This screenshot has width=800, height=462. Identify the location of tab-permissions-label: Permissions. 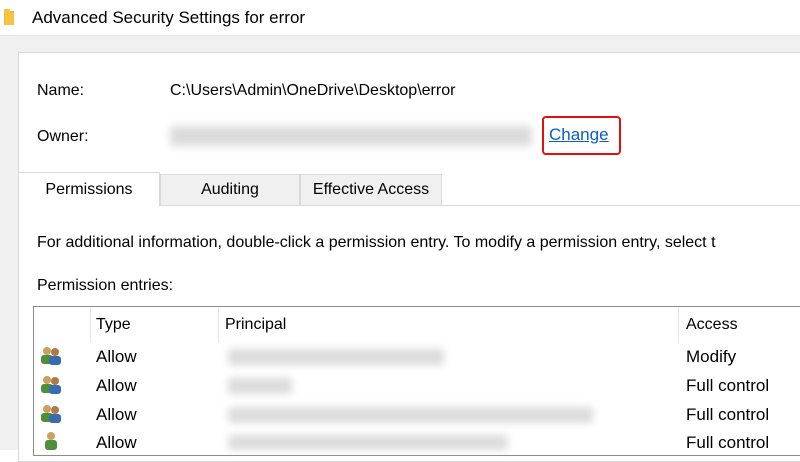
(89, 189).